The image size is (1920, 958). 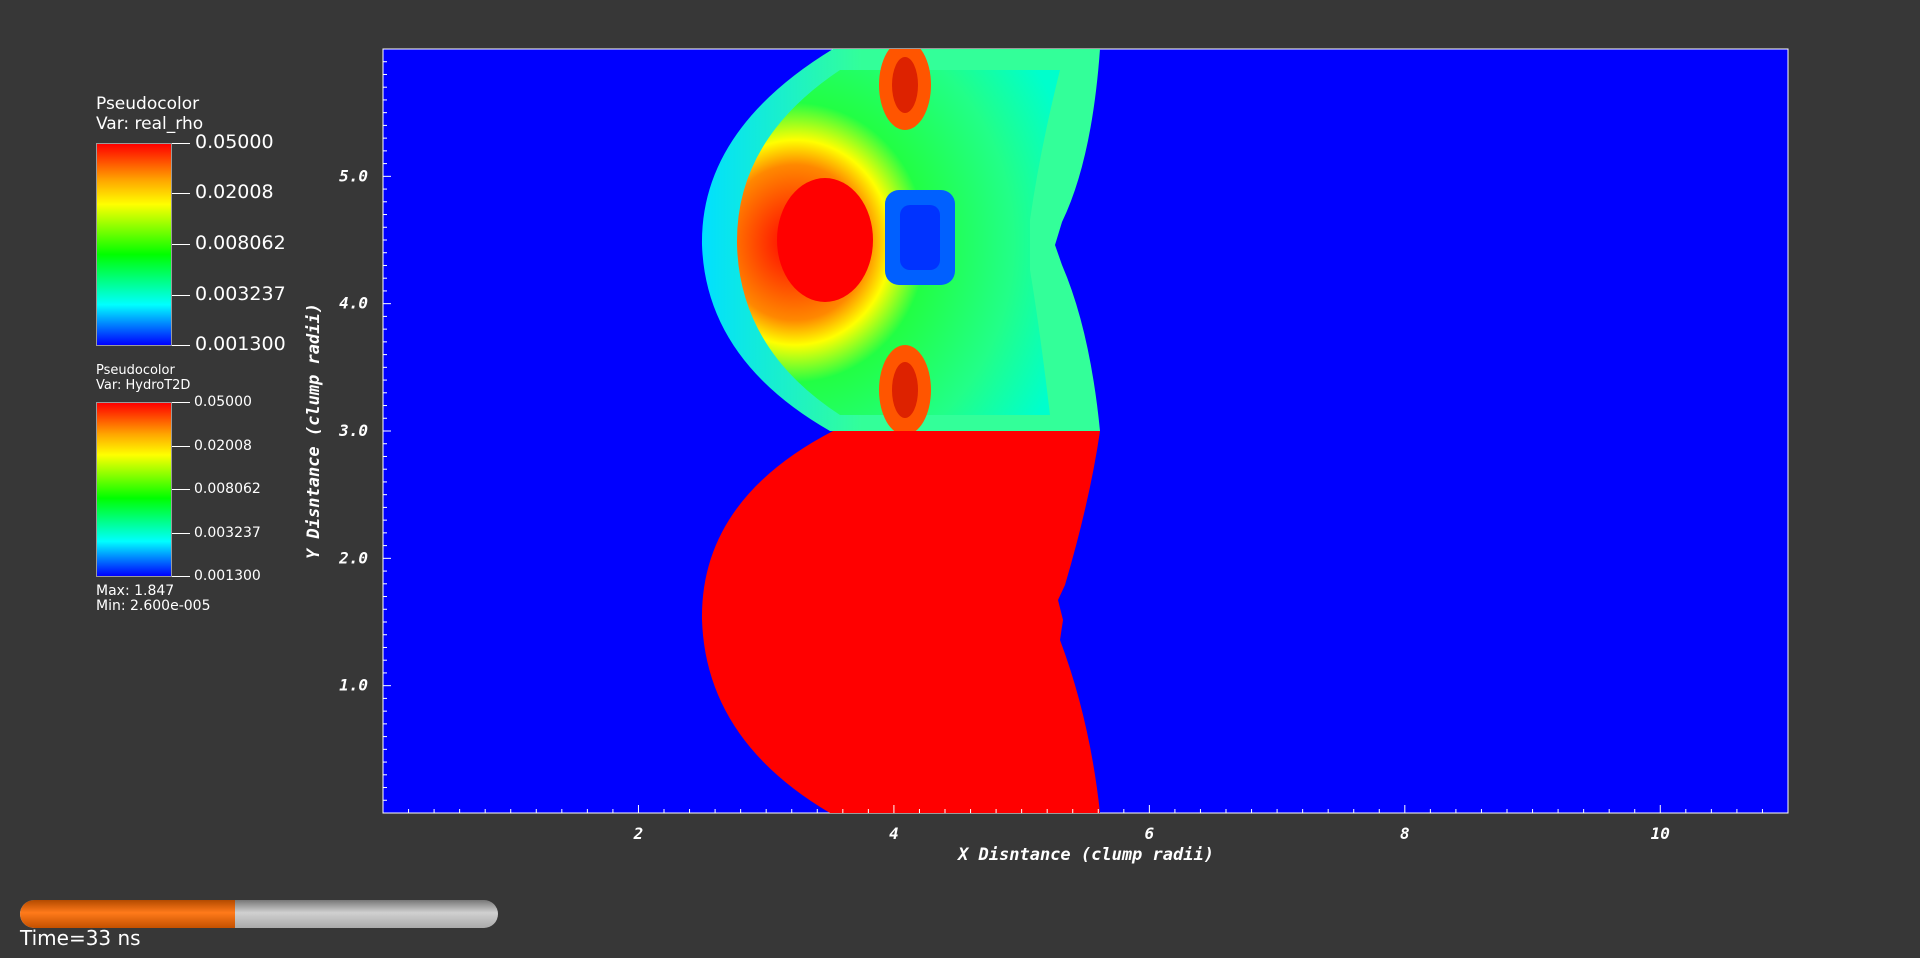 I want to click on y-tick-label: 4.0, so click(x=353, y=303).